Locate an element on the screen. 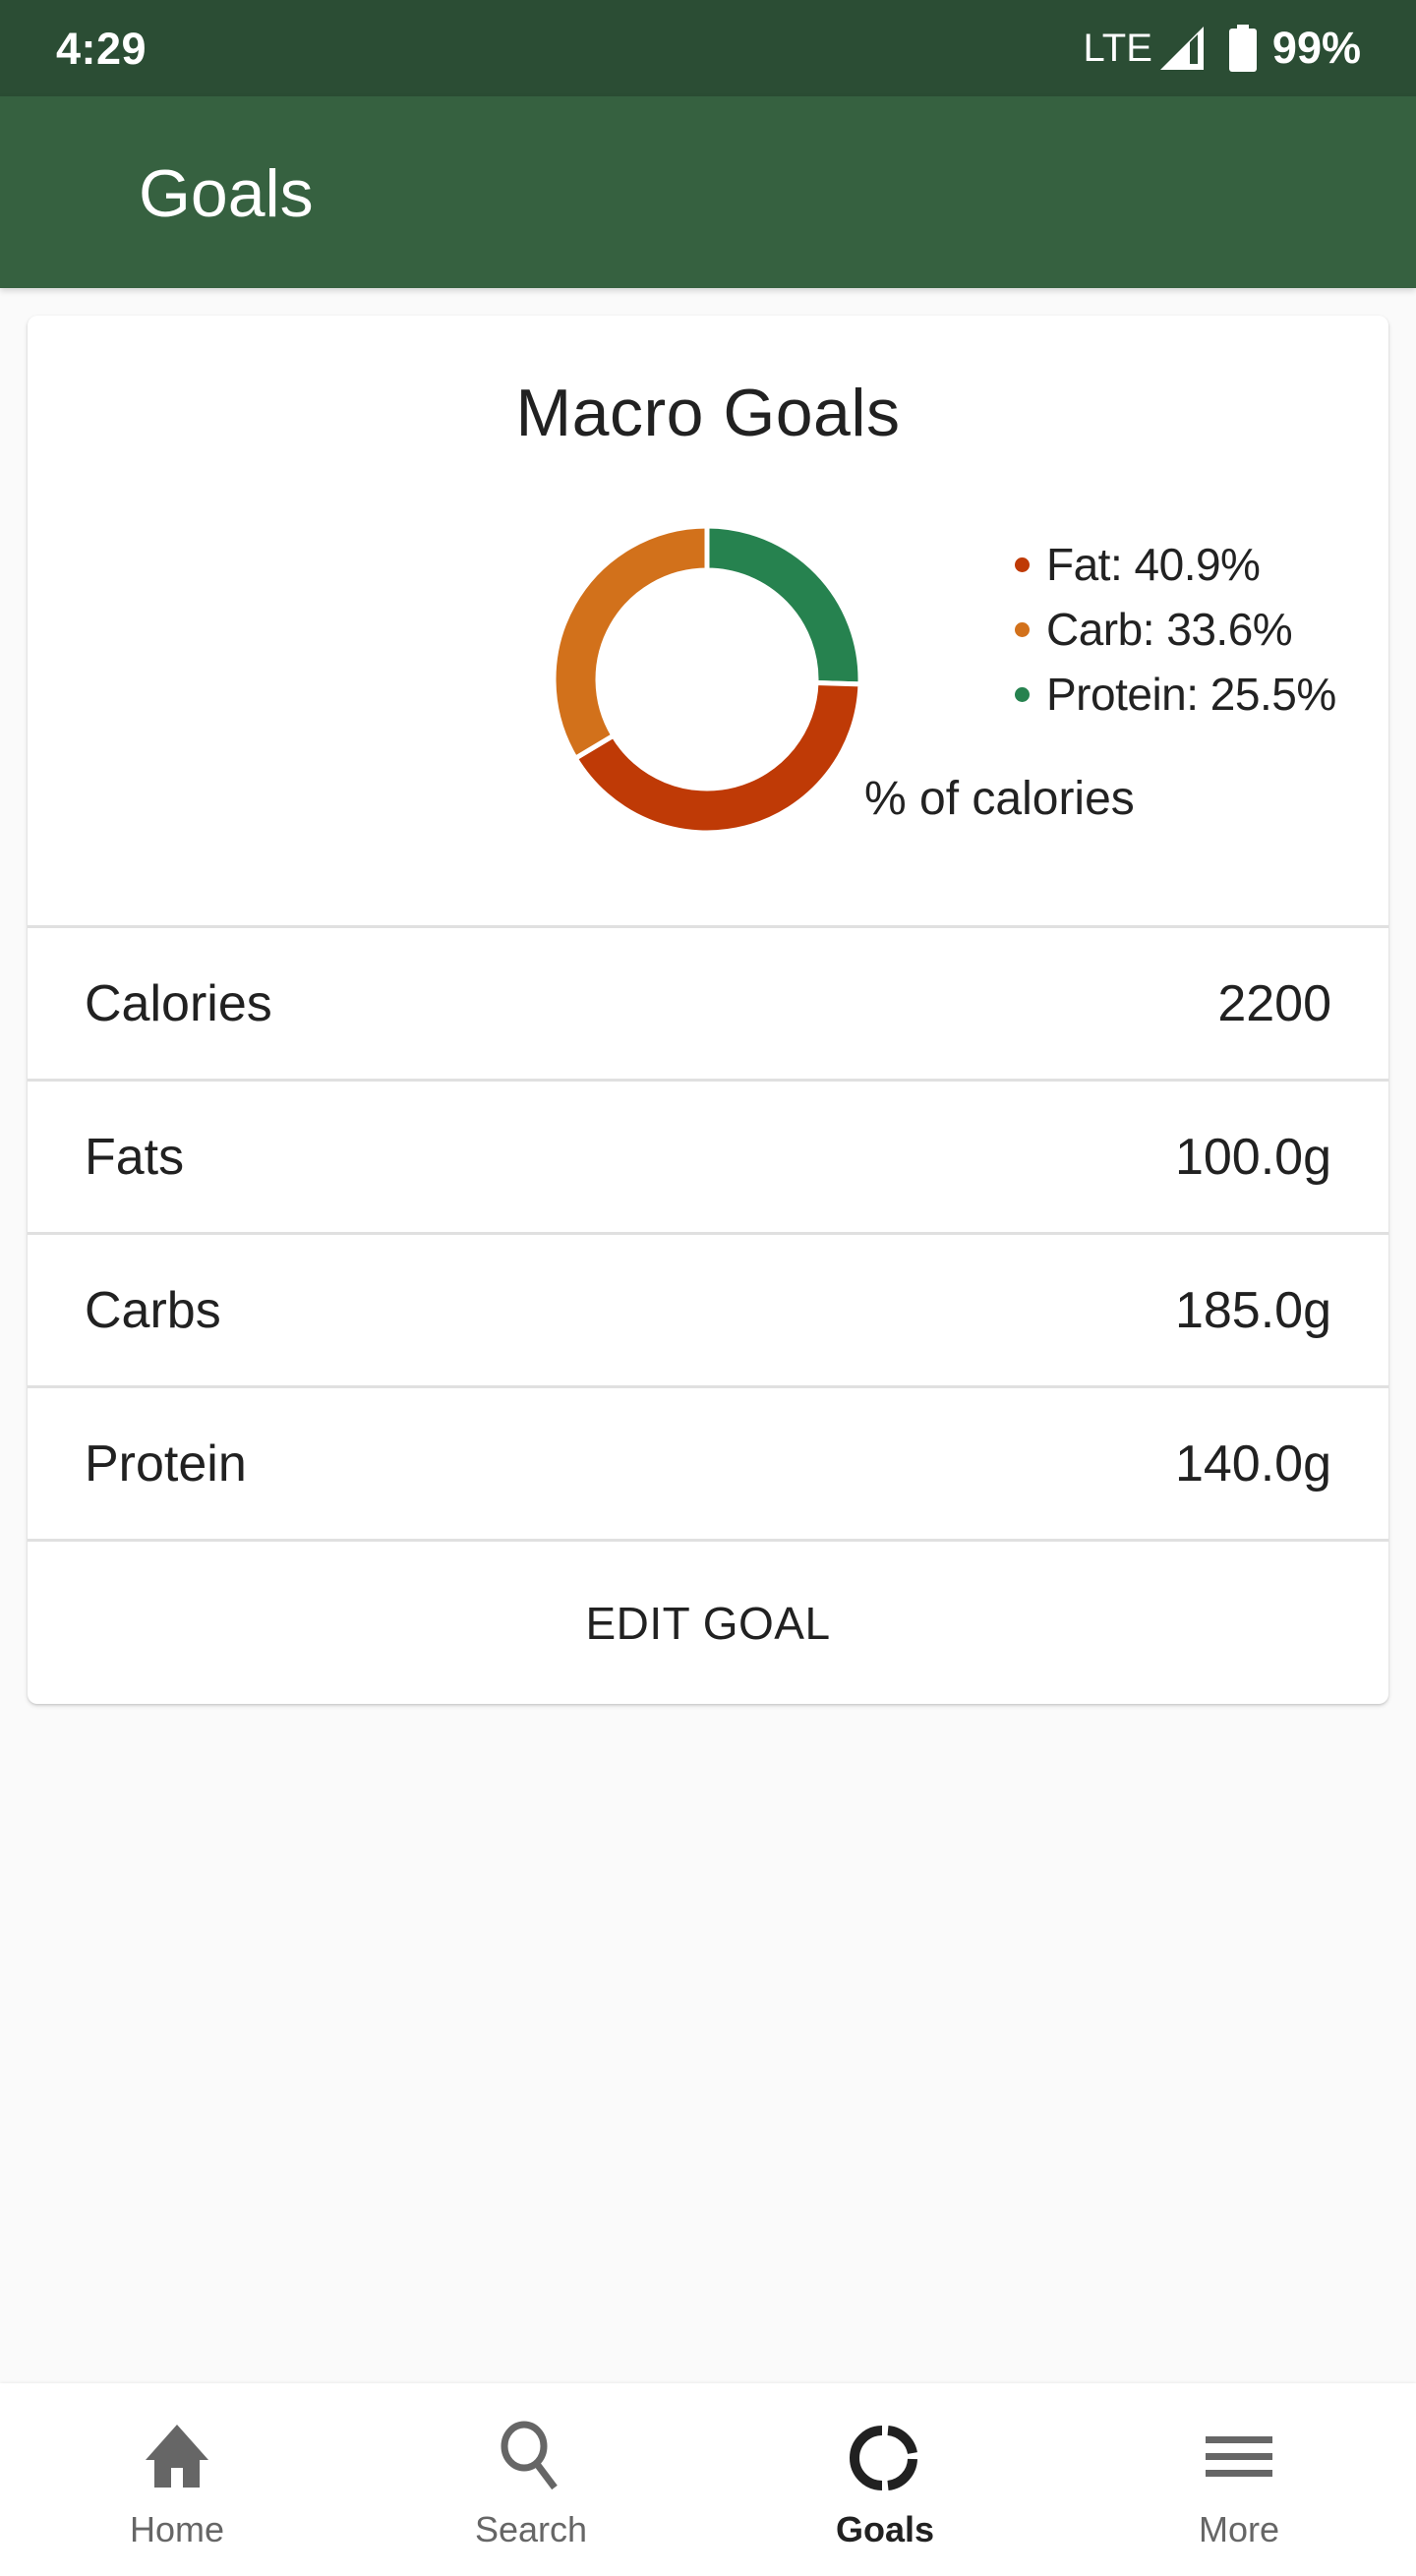 The width and height of the screenshot is (1416, 2576). bottom-nav: Home Search Goals More is located at coordinates (708, 2479).